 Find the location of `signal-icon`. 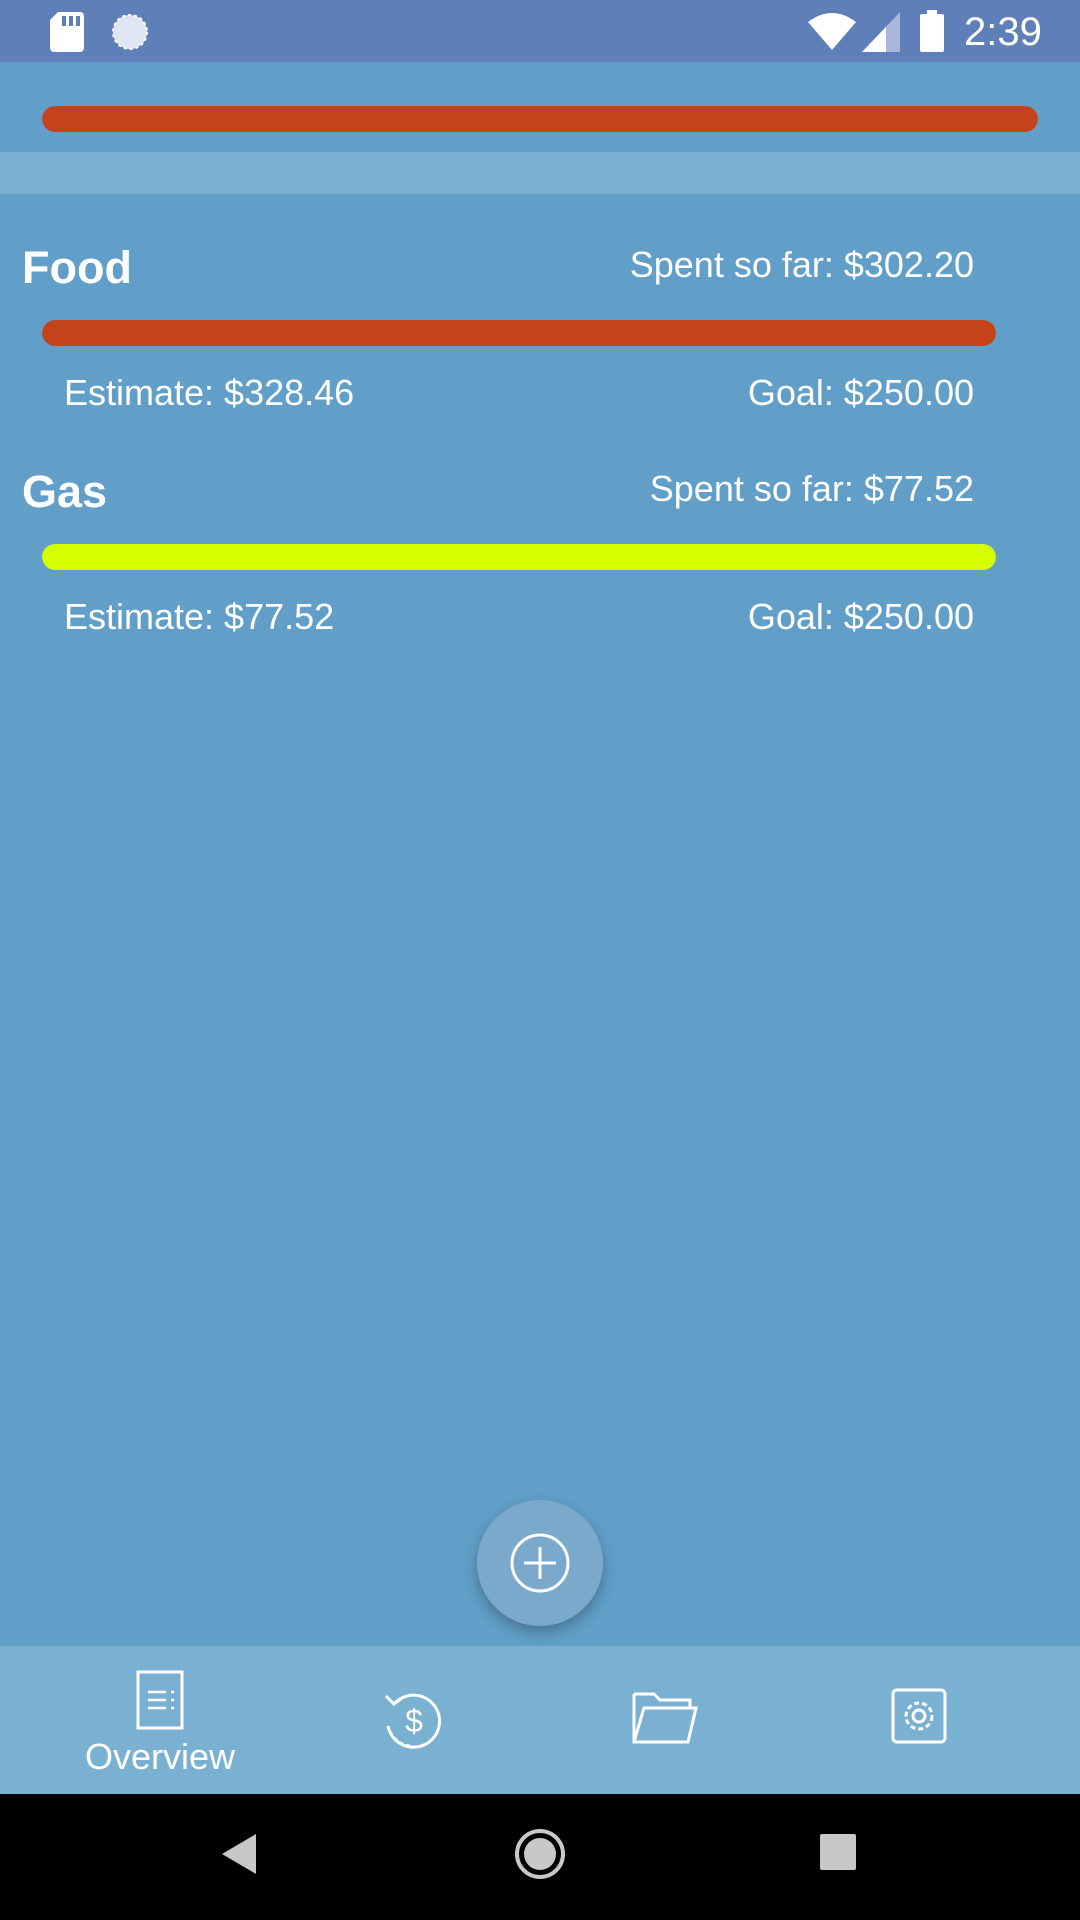

signal-icon is located at coordinates (881, 32).